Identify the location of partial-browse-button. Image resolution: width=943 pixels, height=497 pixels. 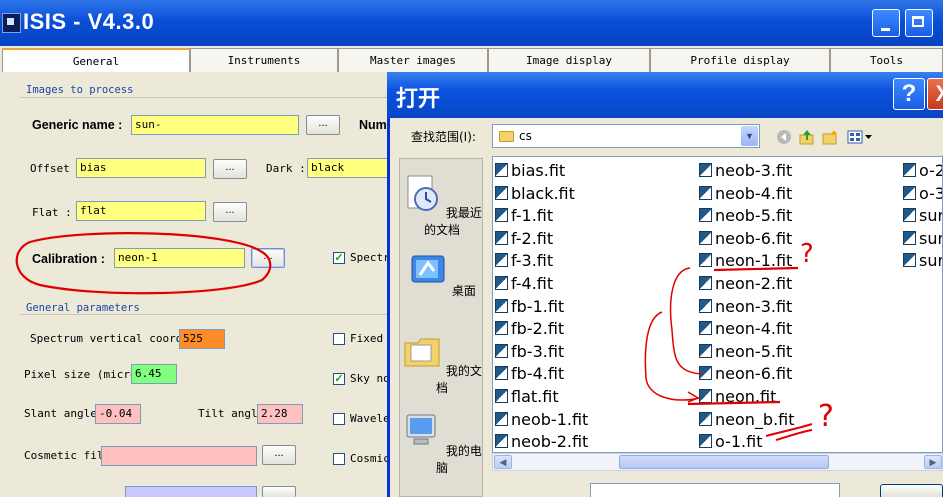
(279, 491).